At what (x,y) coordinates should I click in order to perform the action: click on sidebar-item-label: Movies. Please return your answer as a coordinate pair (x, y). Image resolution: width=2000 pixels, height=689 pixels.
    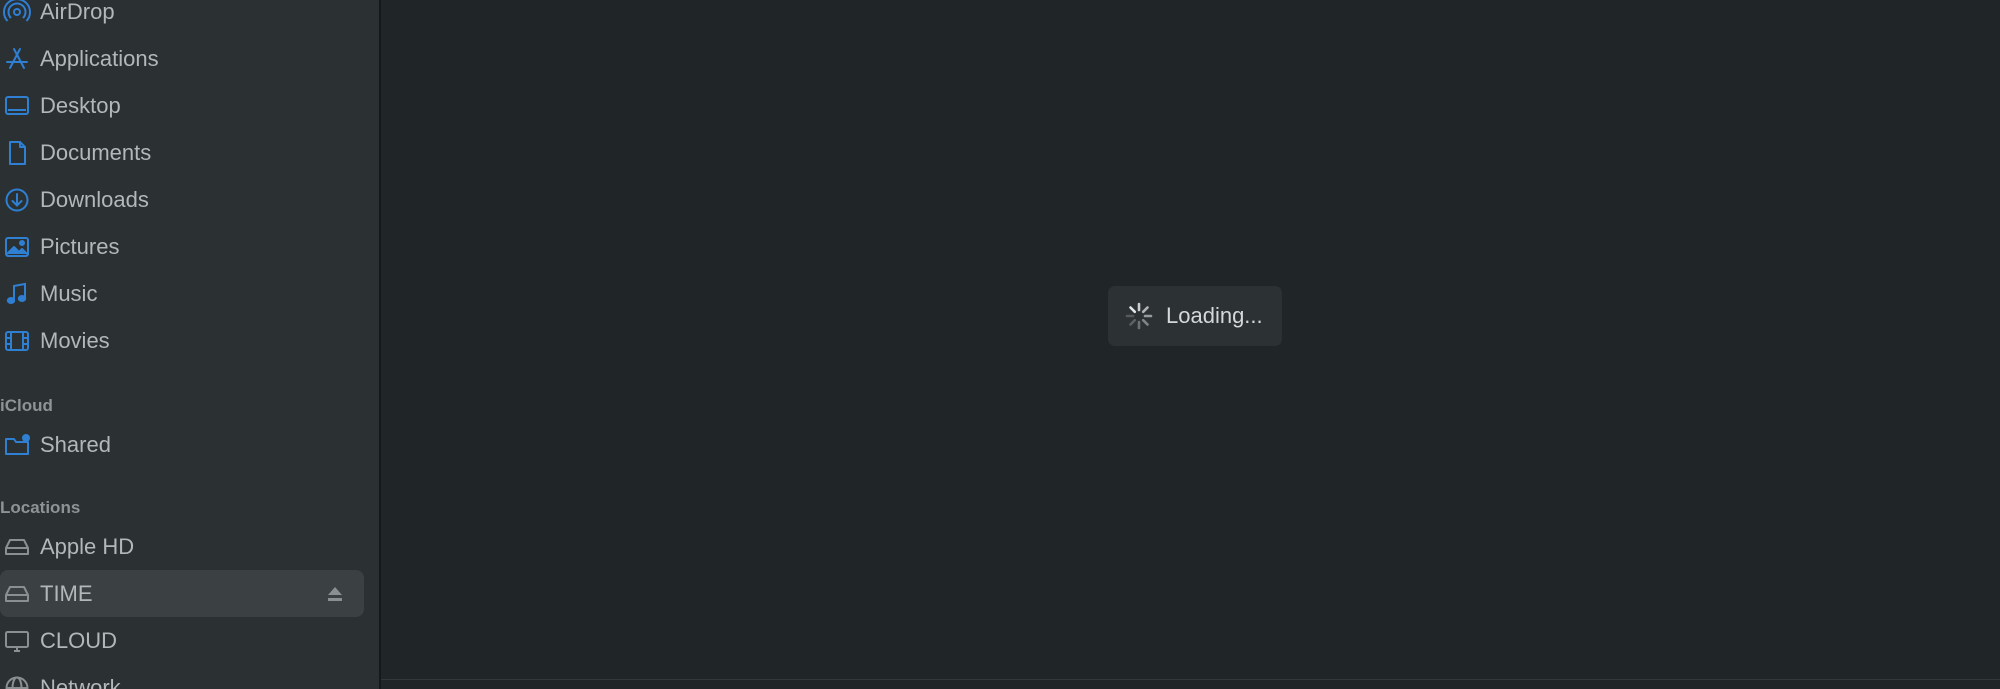
    Looking at the image, I should click on (75, 340).